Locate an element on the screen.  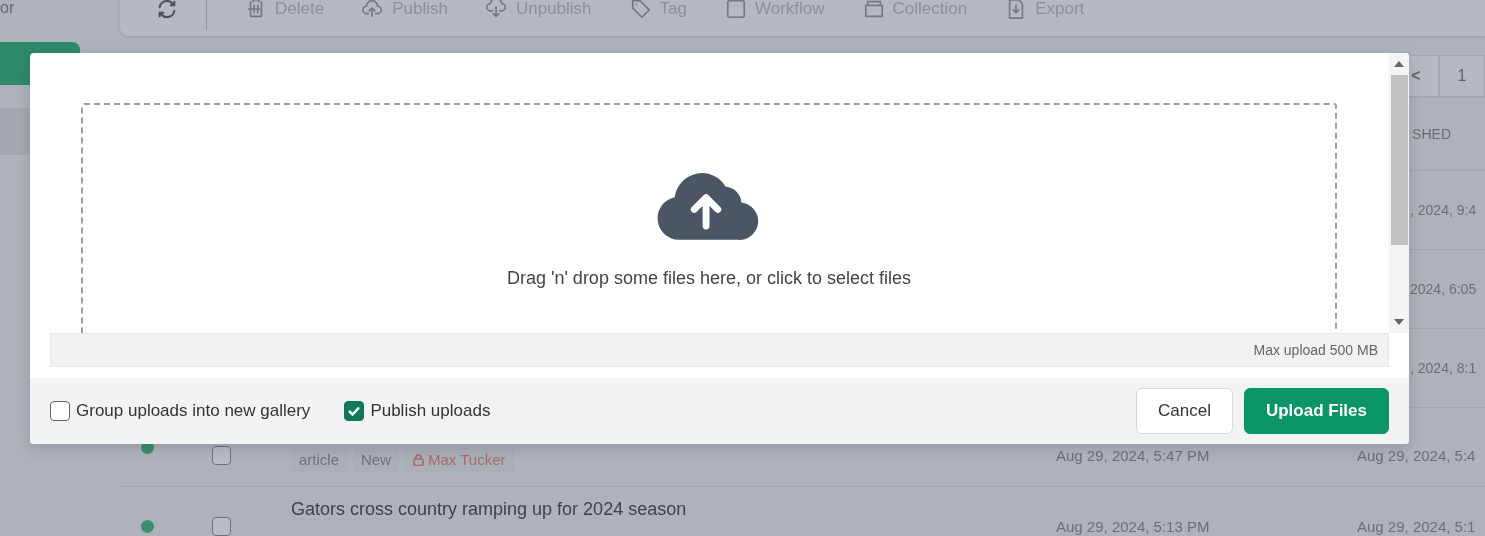
date-text: , 2024, 8:1 is located at coordinates (1443, 368).